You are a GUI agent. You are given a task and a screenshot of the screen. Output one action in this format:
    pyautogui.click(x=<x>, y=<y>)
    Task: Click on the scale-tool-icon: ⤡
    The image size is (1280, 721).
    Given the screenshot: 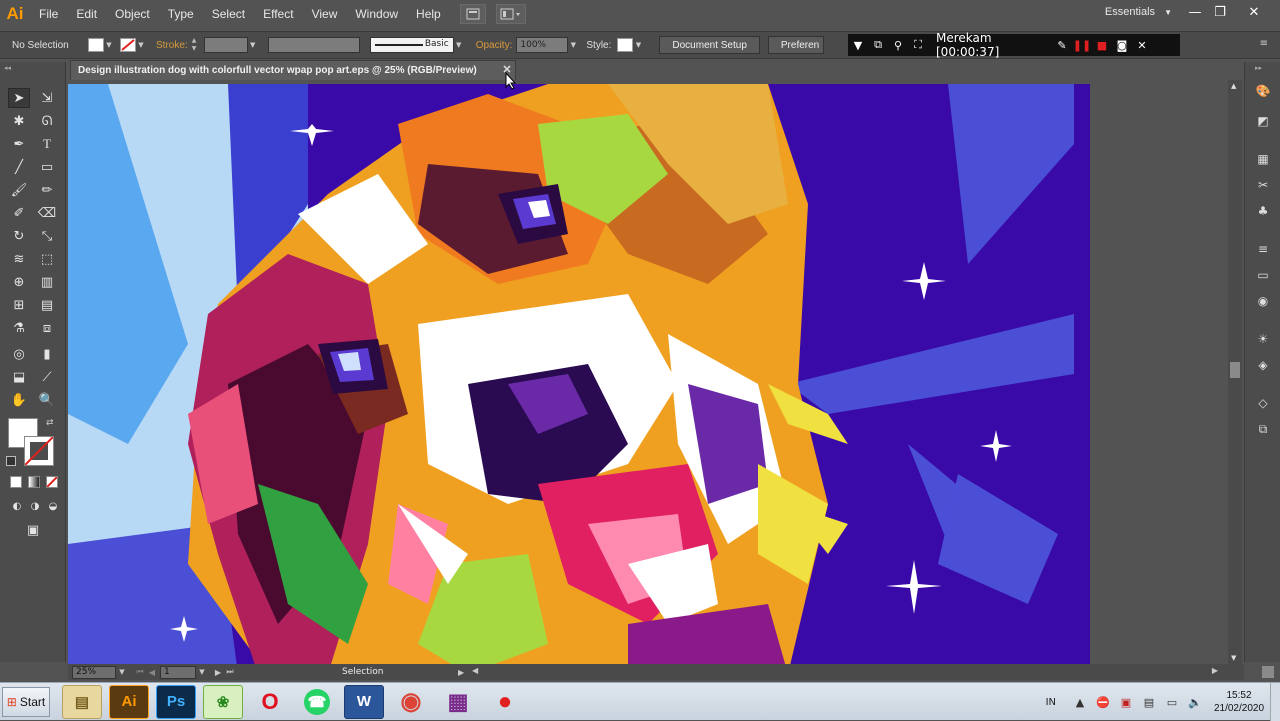 What is the action you would take?
    pyautogui.click(x=47, y=236)
    